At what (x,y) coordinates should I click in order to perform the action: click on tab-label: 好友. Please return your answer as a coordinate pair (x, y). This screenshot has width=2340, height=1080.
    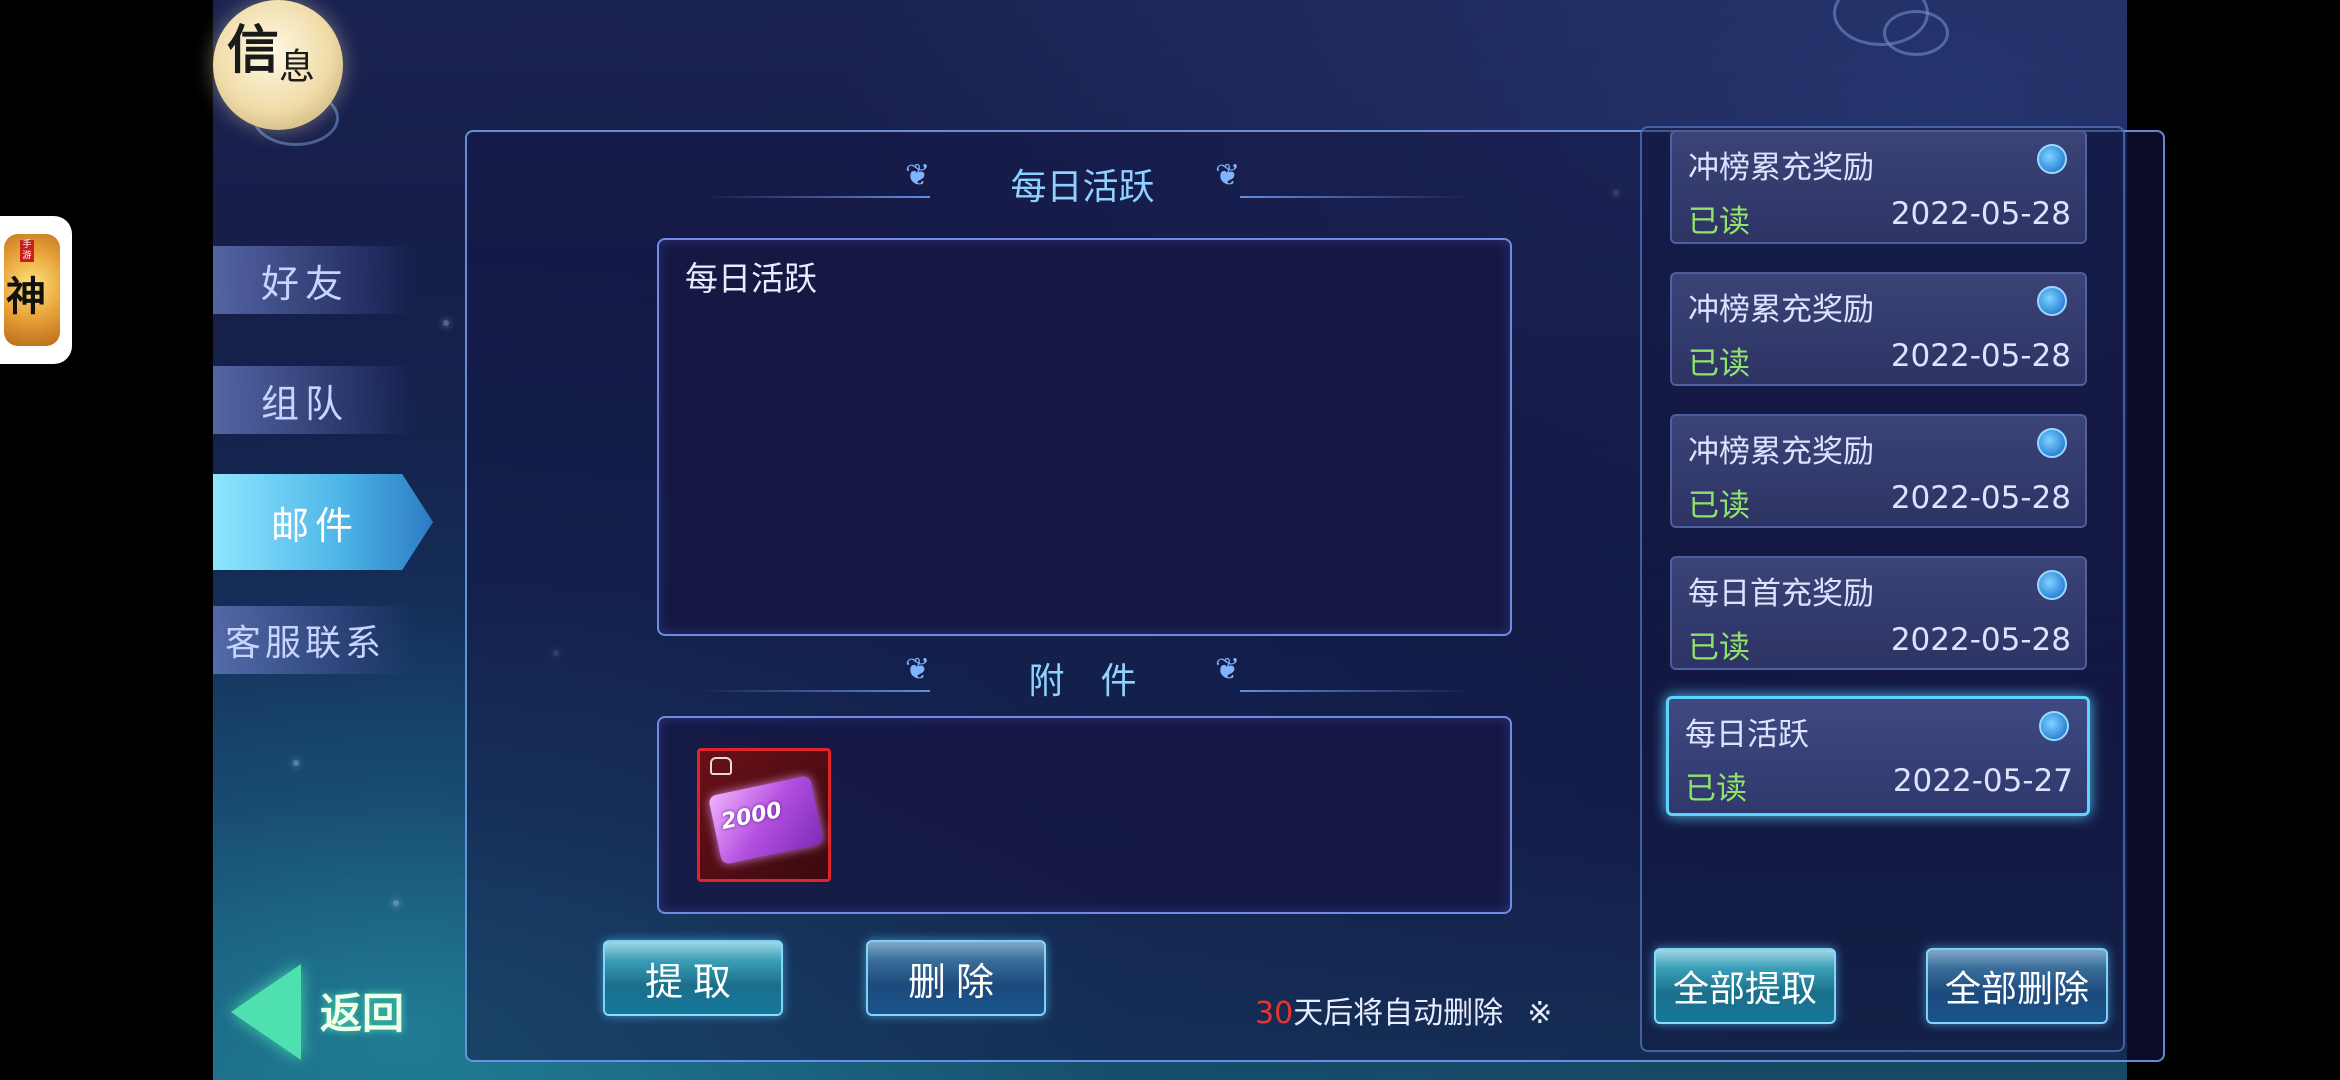
    Looking at the image, I should click on (304, 283).